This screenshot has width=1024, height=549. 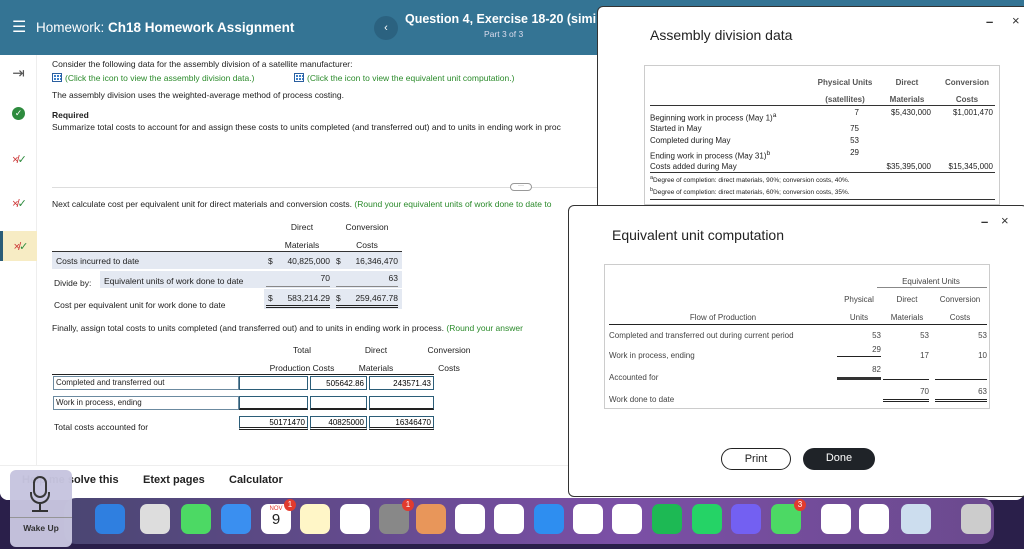 I want to click on cc-wip-input, so click(x=401, y=403).